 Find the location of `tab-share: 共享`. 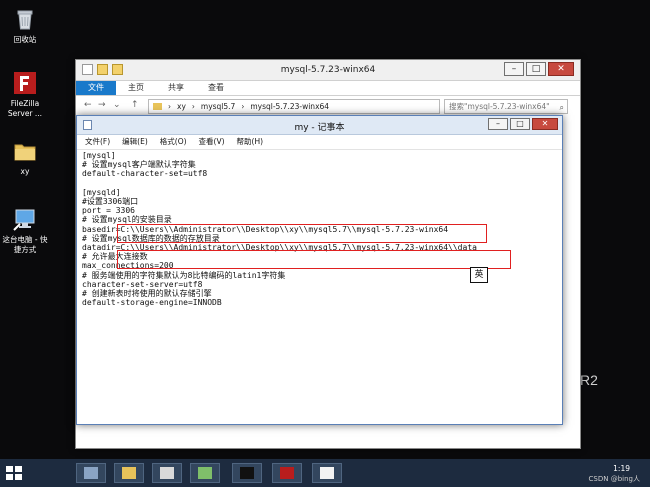

tab-share: 共享 is located at coordinates (176, 88).